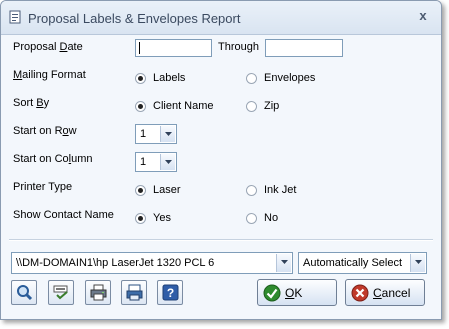 The width and height of the screenshot is (449, 329). I want to click on start-column-label: Start on Column, so click(53, 159).